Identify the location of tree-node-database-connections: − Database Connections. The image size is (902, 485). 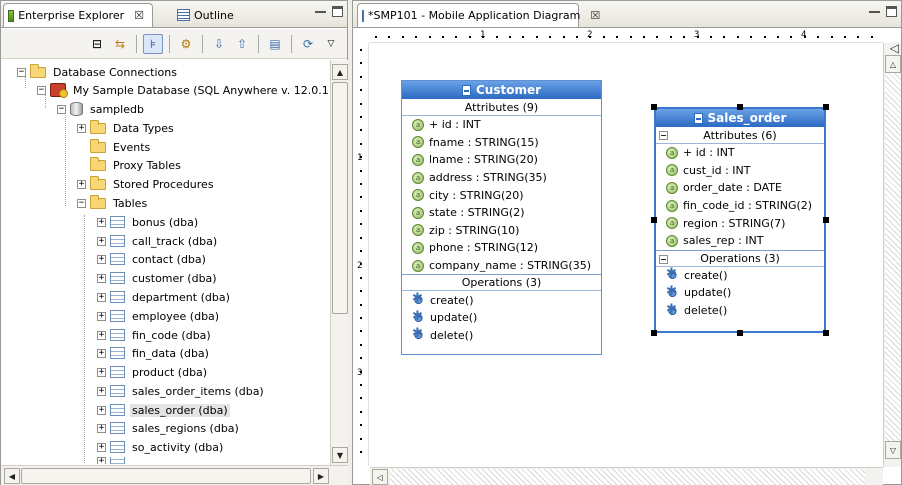
(98, 72).